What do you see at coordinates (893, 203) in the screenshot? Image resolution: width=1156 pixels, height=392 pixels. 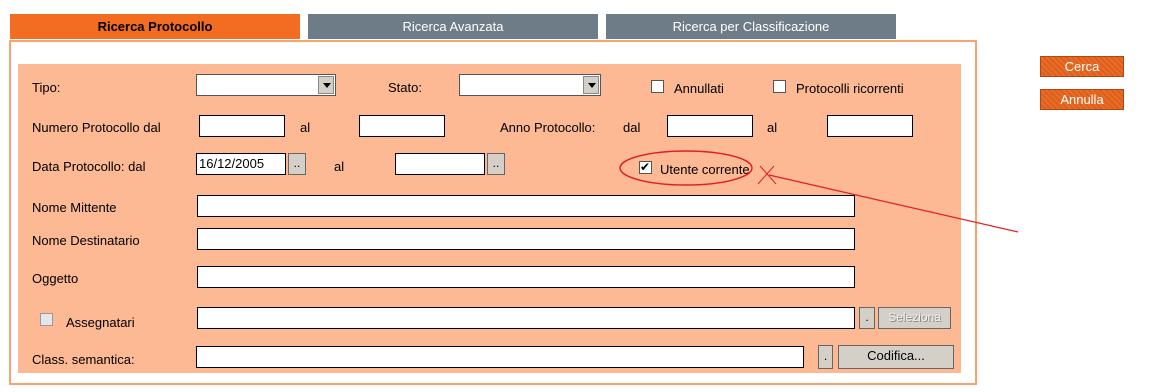 I see `annotation-line` at bounding box center [893, 203].